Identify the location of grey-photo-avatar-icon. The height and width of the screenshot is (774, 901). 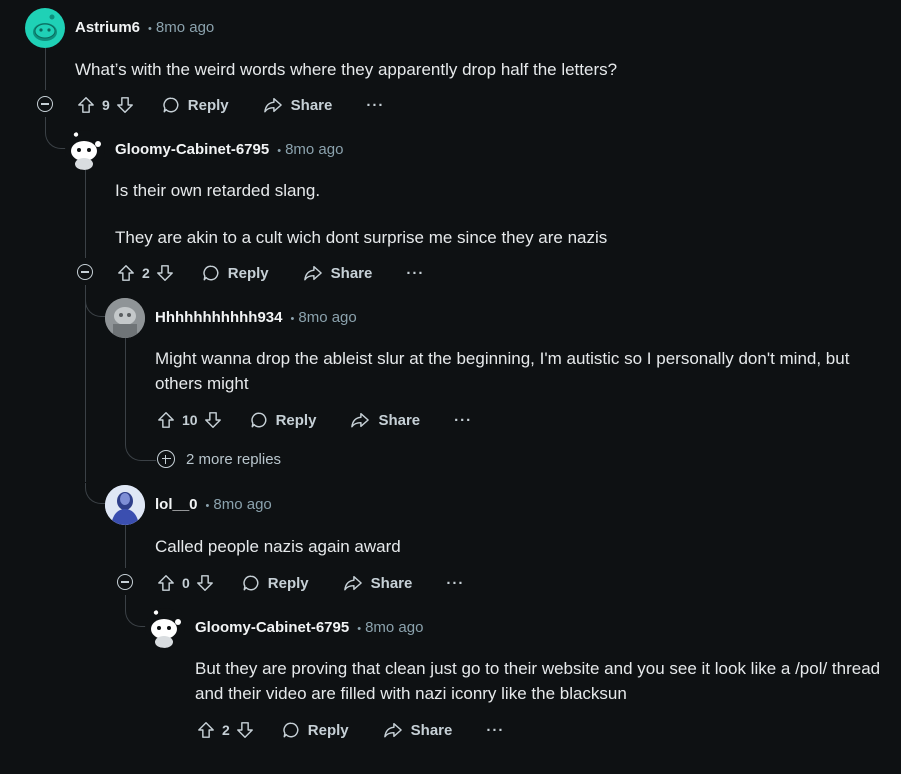
(125, 318).